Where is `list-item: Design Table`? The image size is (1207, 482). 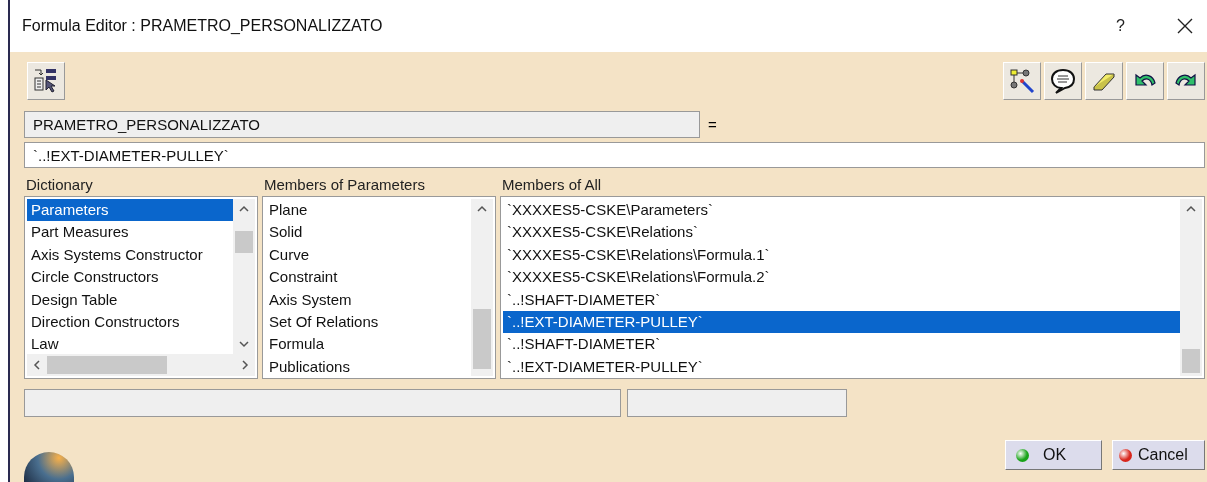
list-item: Design Table is located at coordinates (130, 299).